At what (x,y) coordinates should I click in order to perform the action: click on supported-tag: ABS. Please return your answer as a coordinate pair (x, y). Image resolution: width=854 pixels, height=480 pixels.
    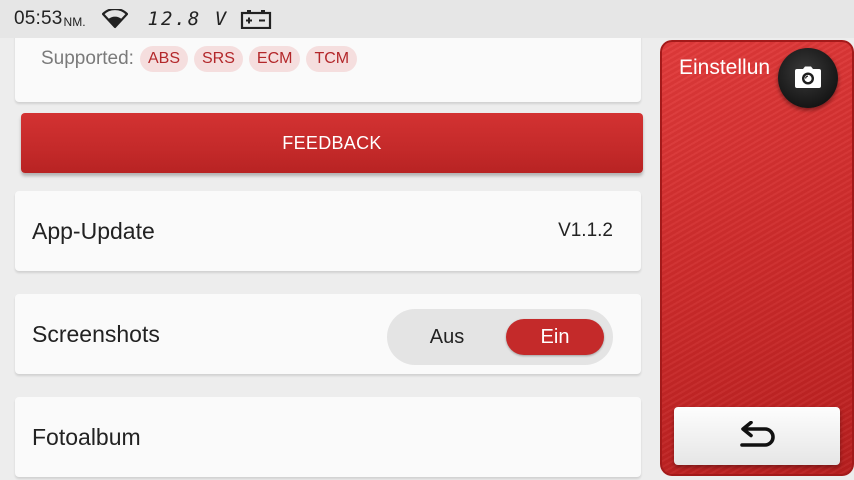
    Looking at the image, I should click on (163, 59).